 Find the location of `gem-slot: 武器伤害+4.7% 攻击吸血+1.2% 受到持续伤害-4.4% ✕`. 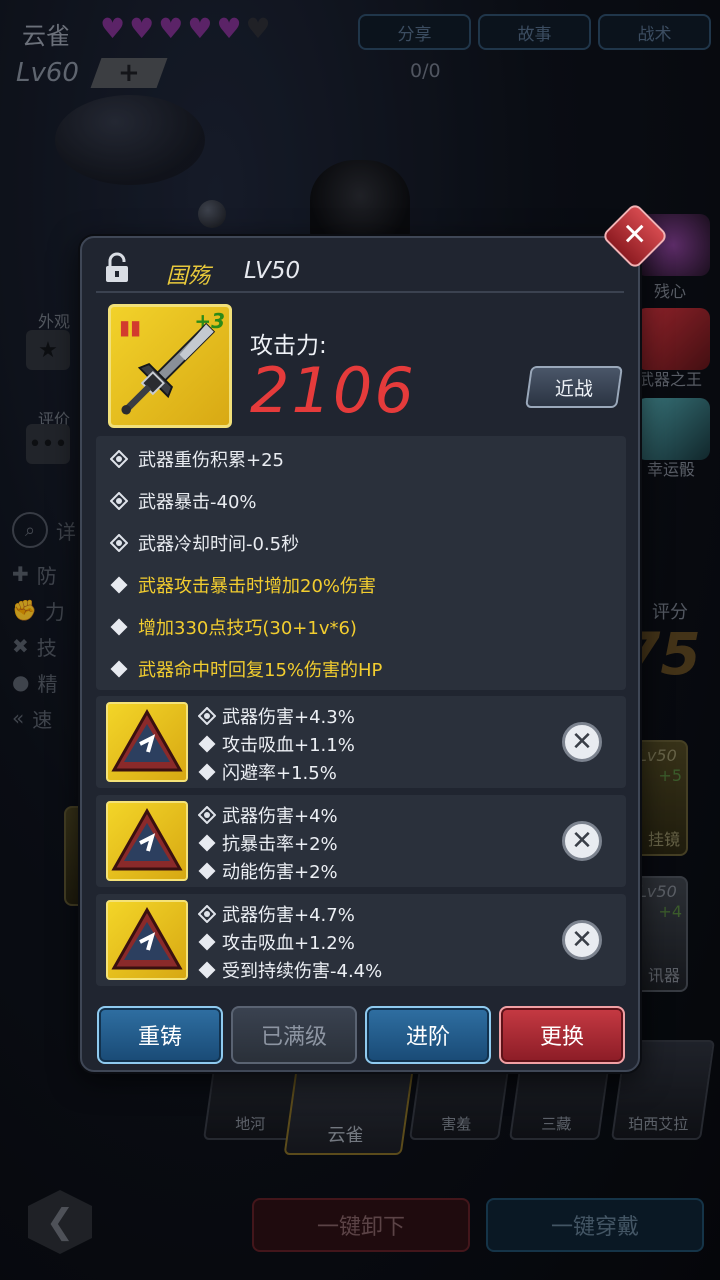

gem-slot: 武器伤害+4.7% 攻击吸血+1.2% 受到持续伤害-4.4% ✕ is located at coordinates (361, 940).